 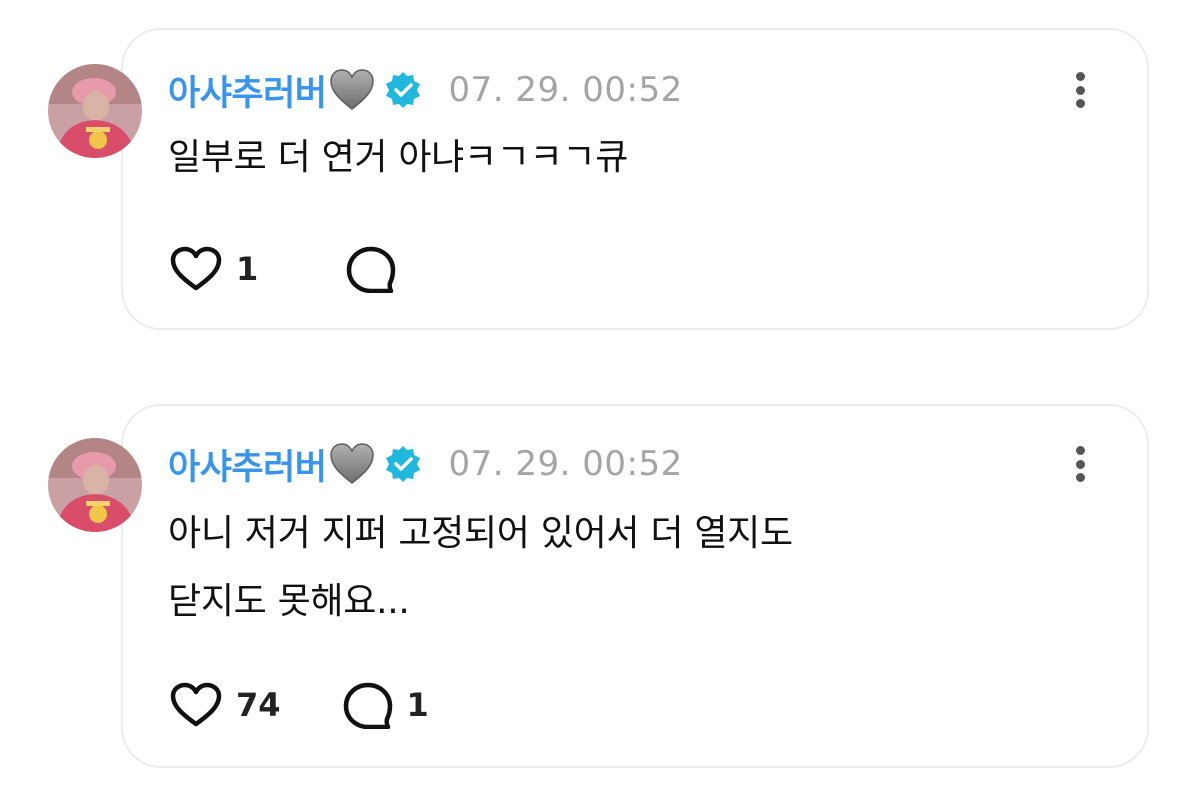 I want to click on like-button: 1, so click(x=214, y=269).